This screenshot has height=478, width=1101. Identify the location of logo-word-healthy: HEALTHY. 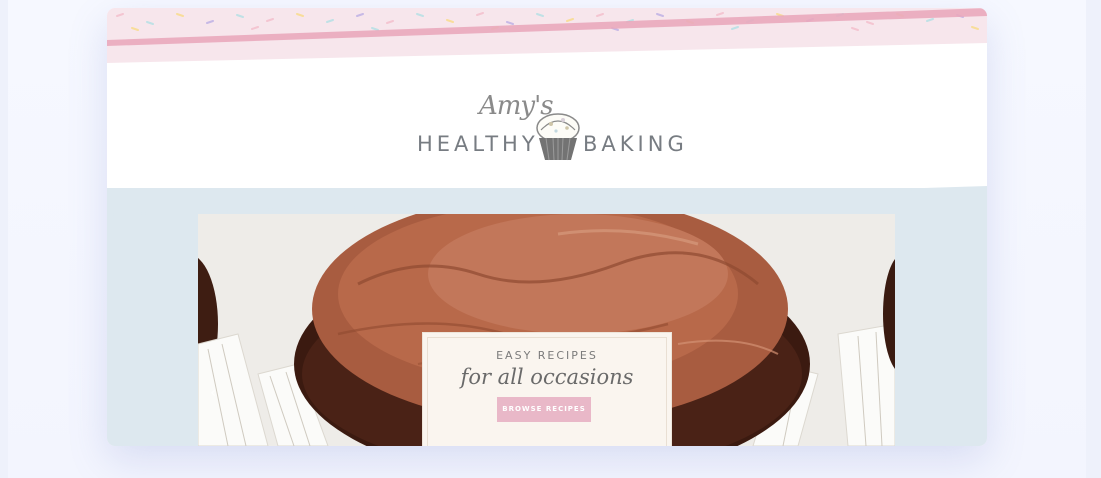
(478, 144).